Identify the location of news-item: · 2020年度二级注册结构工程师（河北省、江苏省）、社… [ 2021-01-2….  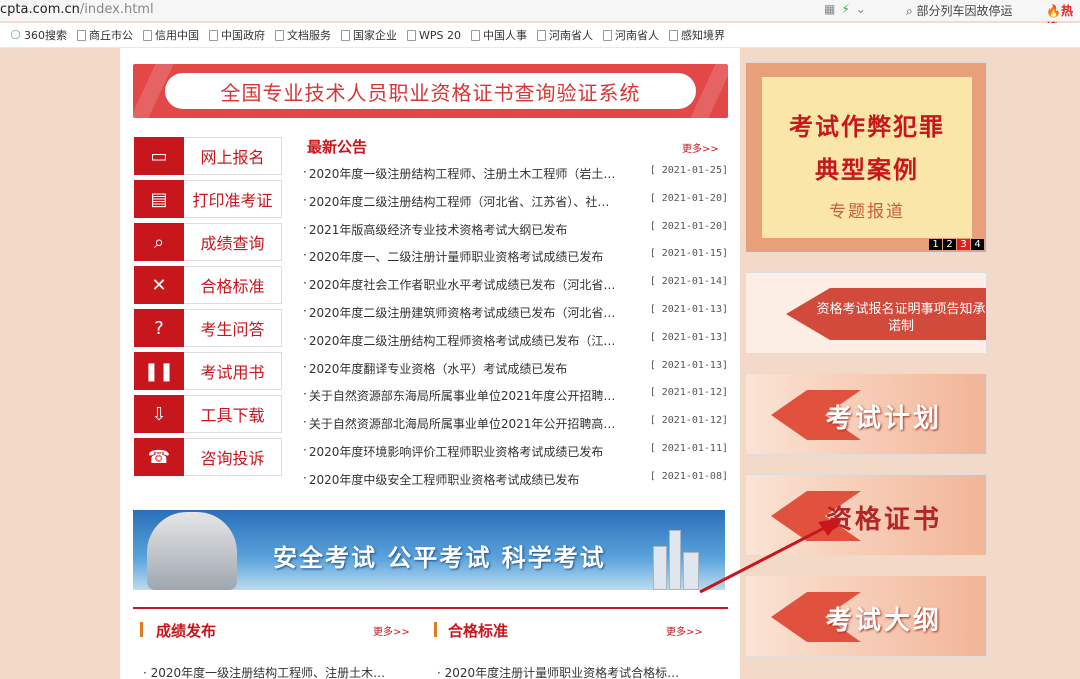
(515, 203).